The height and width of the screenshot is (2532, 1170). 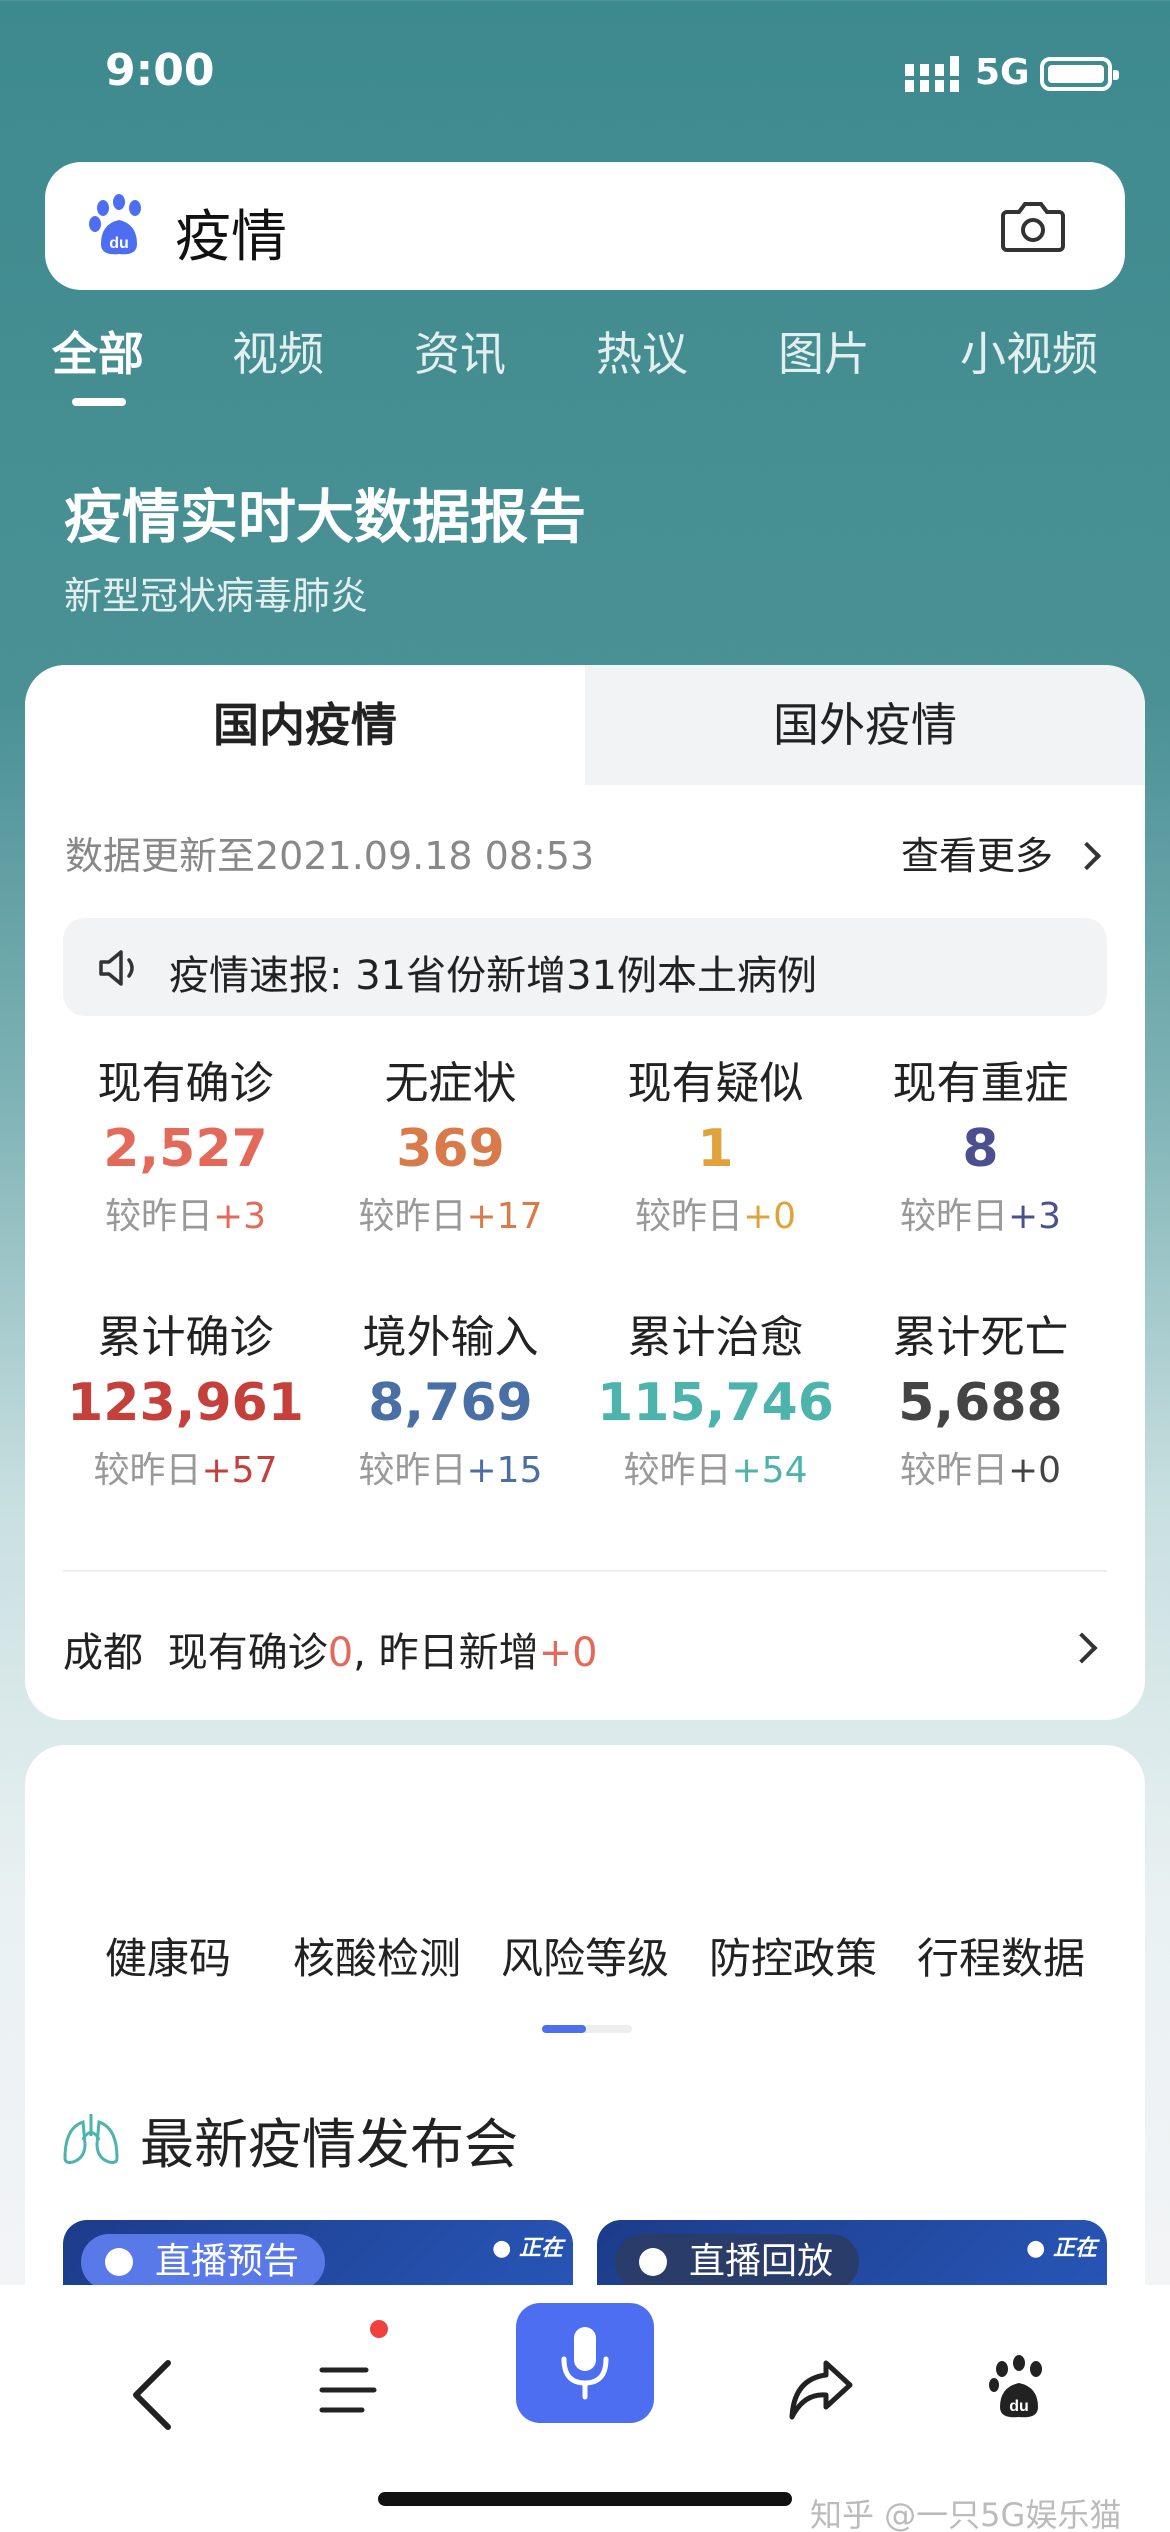 What do you see at coordinates (585, 2499) in the screenshot?
I see `home-indicator` at bounding box center [585, 2499].